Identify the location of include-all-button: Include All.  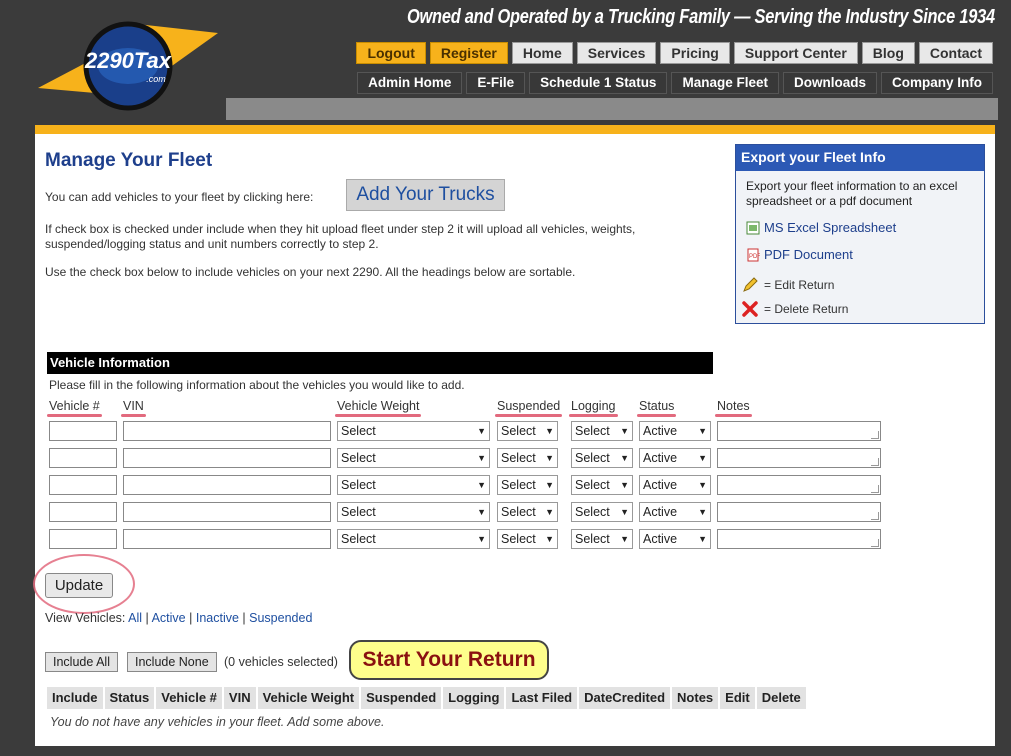
(81, 662).